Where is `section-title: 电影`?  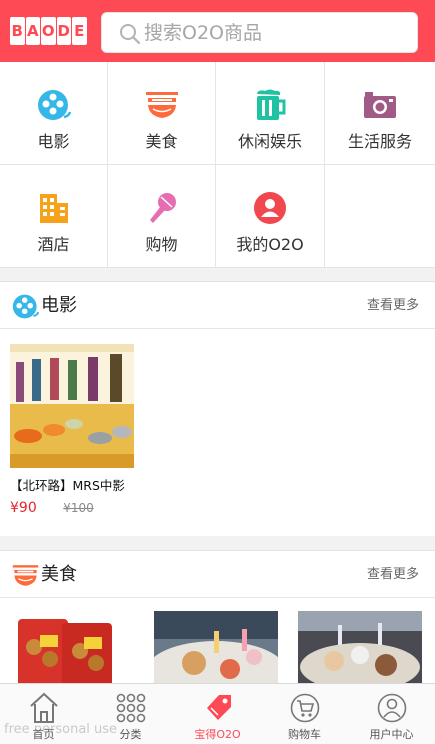
section-title: 电影 is located at coordinates (59, 305).